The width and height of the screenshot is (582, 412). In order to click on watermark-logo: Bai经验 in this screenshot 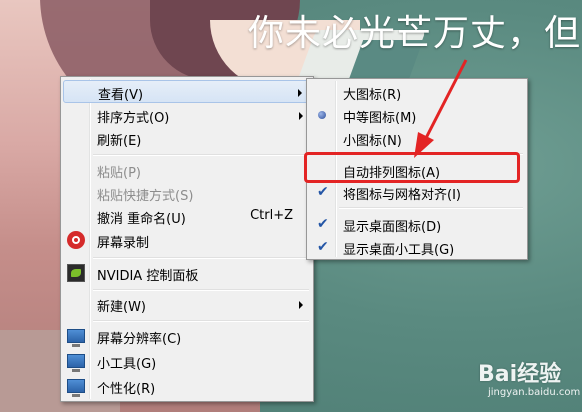, I will do `click(520, 374)`.